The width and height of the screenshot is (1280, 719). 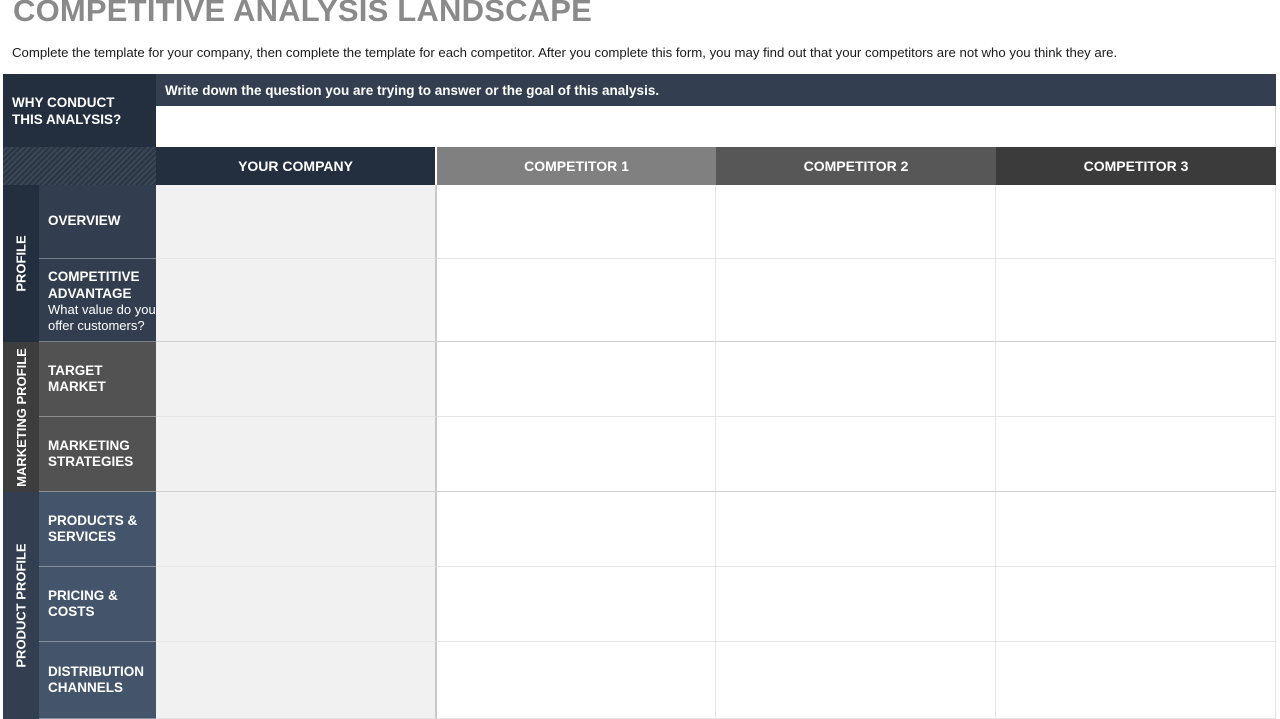 What do you see at coordinates (576, 166) in the screenshot?
I see `column-header-competitor-1: COMPETITOR 1` at bounding box center [576, 166].